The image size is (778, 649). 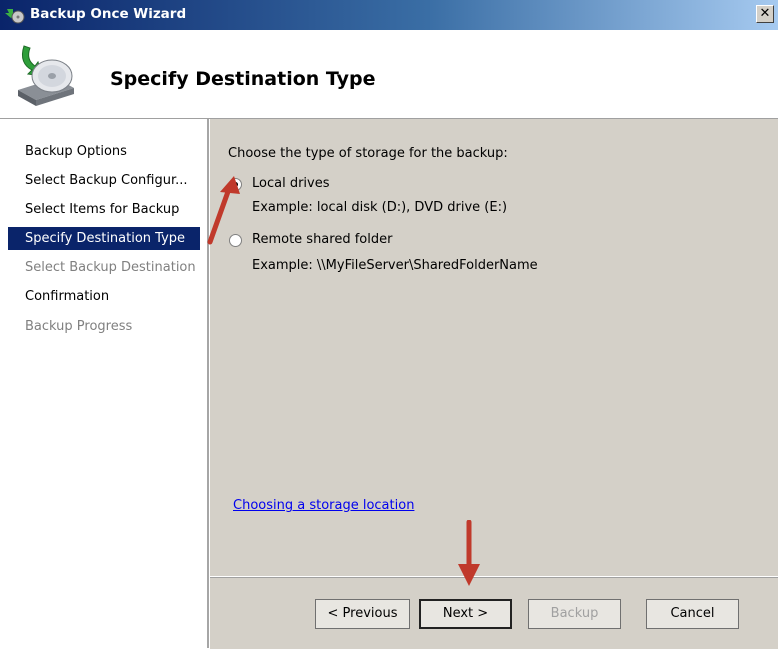 I want to click on cancel-button: Cancel, so click(x=692, y=614).